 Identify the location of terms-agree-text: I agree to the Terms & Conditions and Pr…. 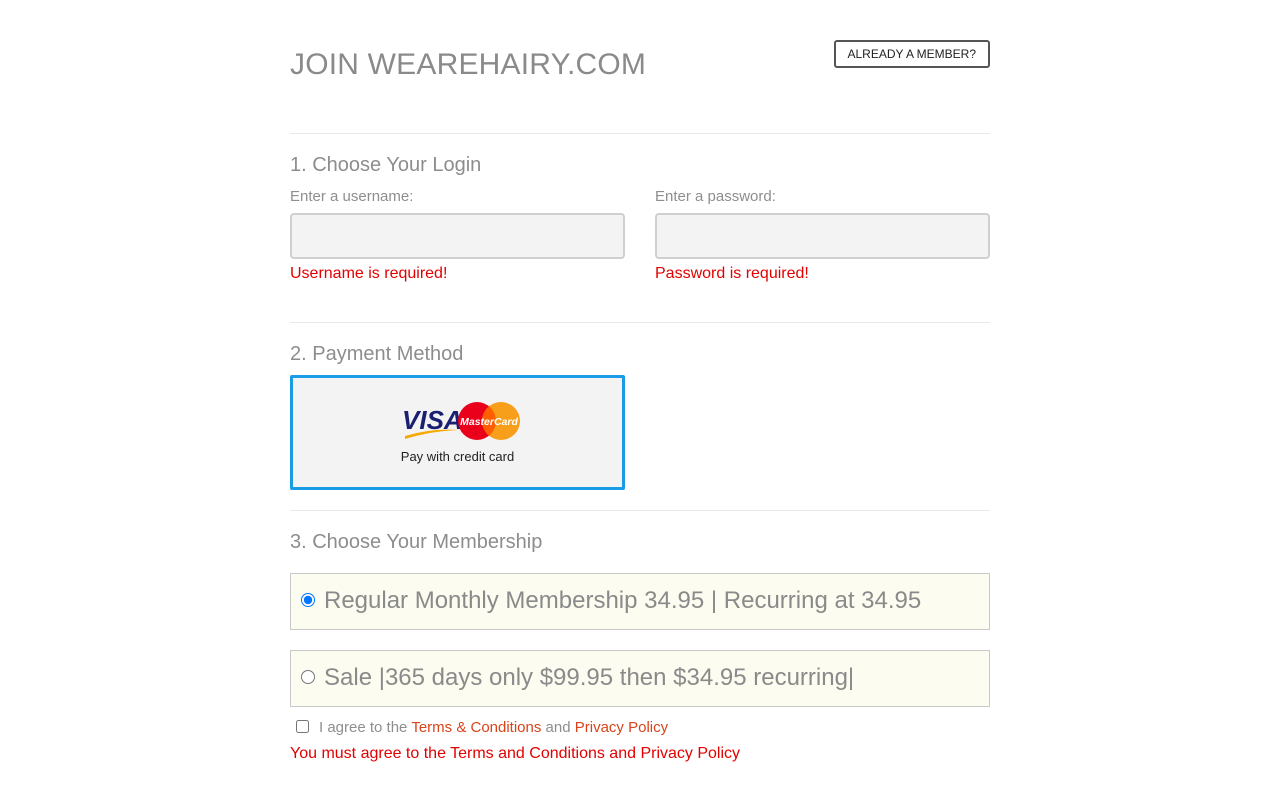
(493, 727).